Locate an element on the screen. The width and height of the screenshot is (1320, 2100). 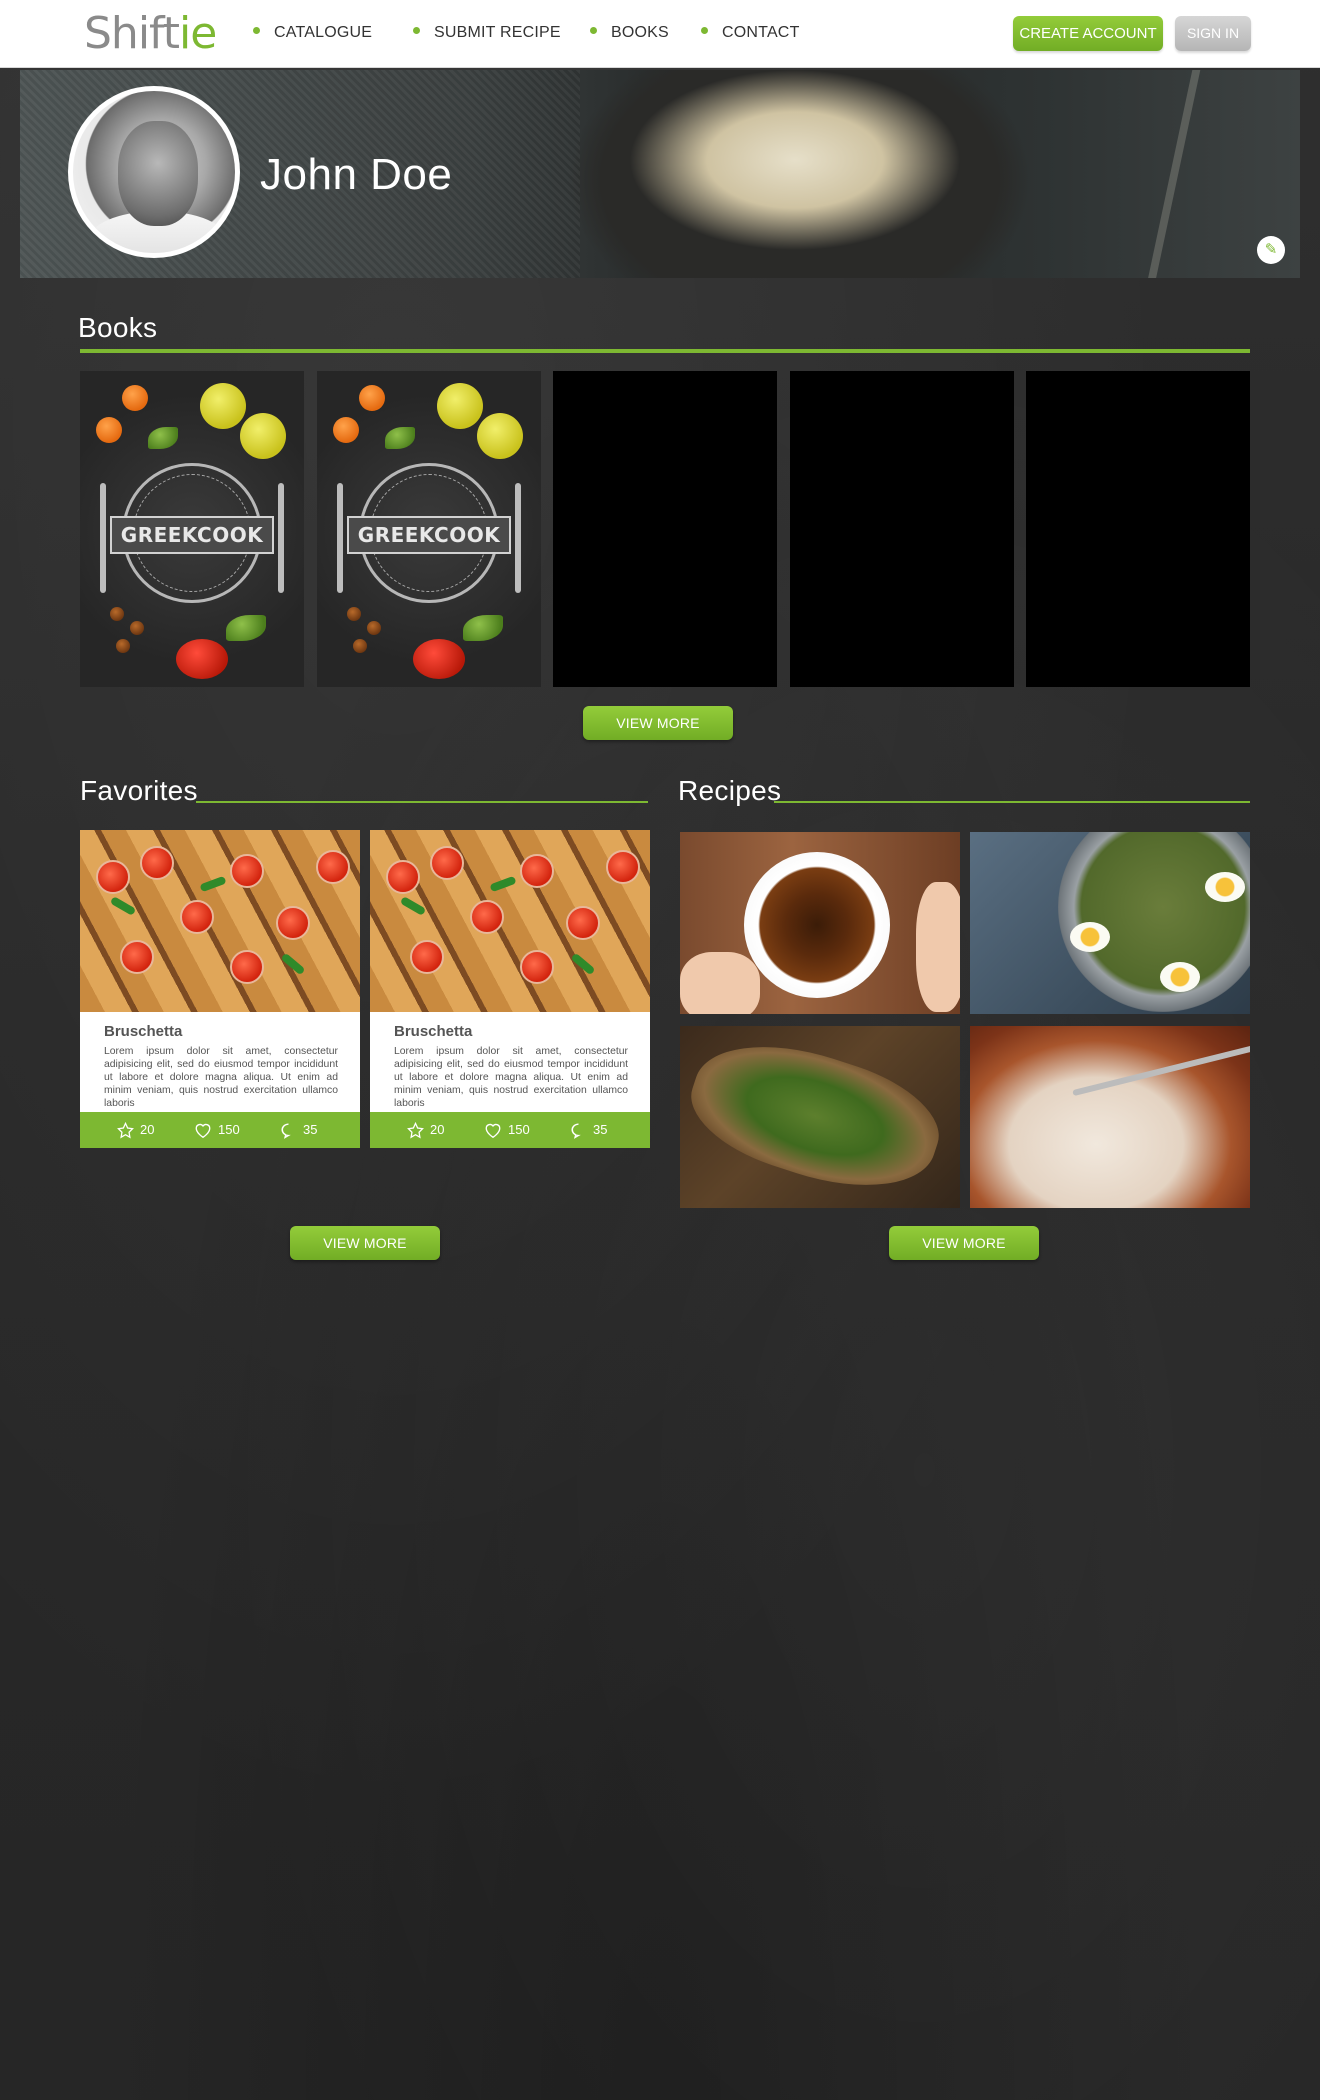
books-view-more-button: VIEW MORE is located at coordinates (658, 723).